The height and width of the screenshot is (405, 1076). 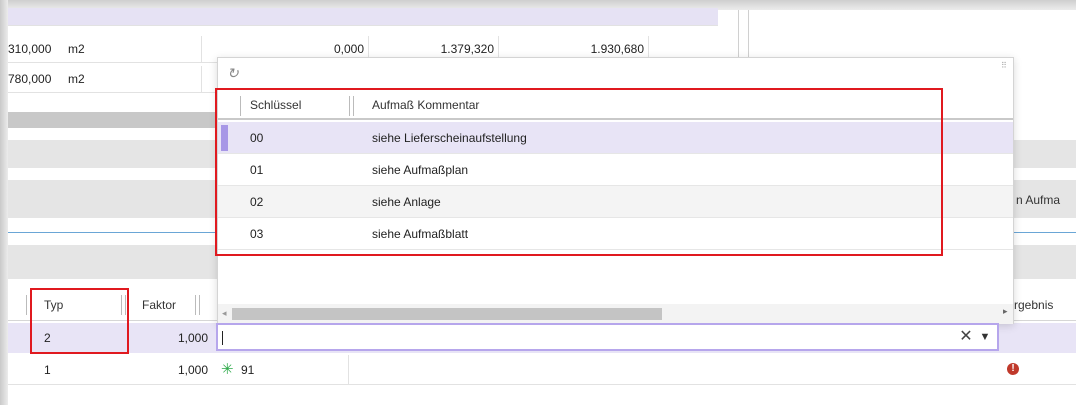 What do you see at coordinates (47, 338) in the screenshot?
I see `typ-cell: 2` at bounding box center [47, 338].